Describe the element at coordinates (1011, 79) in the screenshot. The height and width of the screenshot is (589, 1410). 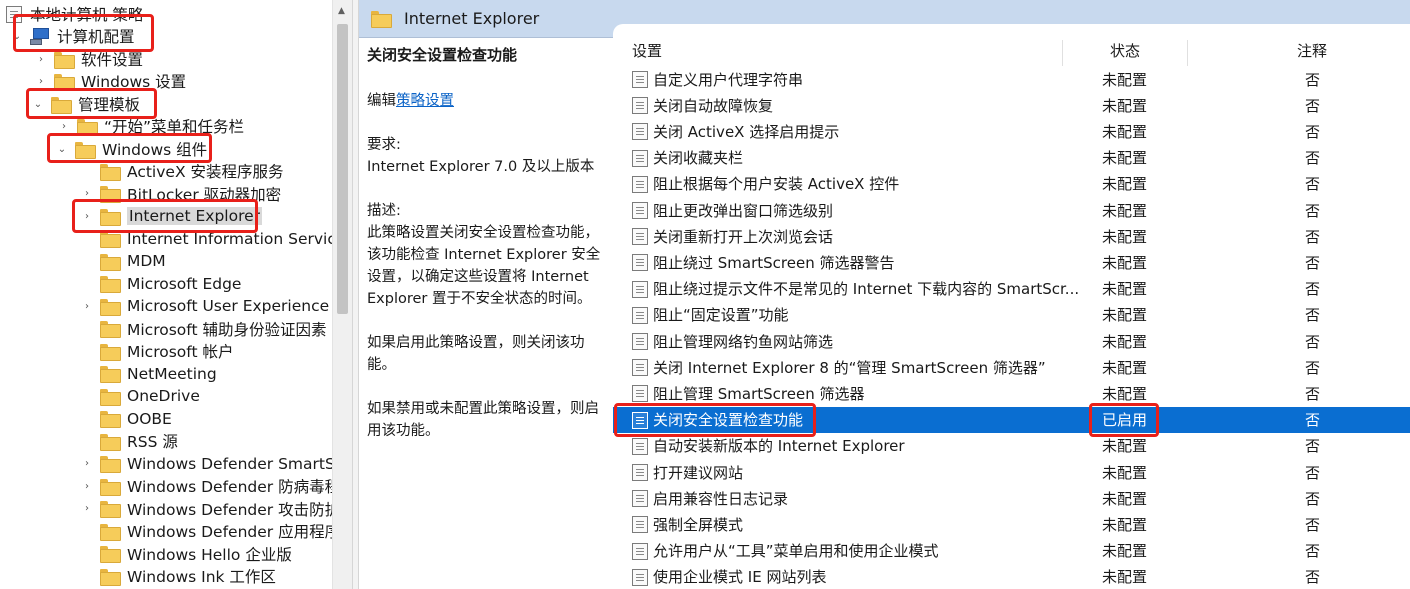
I see `setting-row: 自定义用户代理字符串 未配置 否` at that location.